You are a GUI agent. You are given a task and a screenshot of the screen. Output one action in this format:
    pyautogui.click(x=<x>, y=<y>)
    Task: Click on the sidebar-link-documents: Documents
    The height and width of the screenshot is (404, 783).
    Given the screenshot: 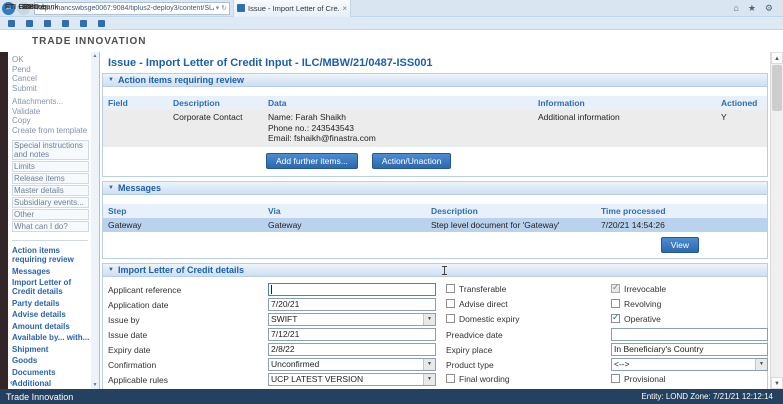 What is the action you would take?
    pyautogui.click(x=51, y=372)
    